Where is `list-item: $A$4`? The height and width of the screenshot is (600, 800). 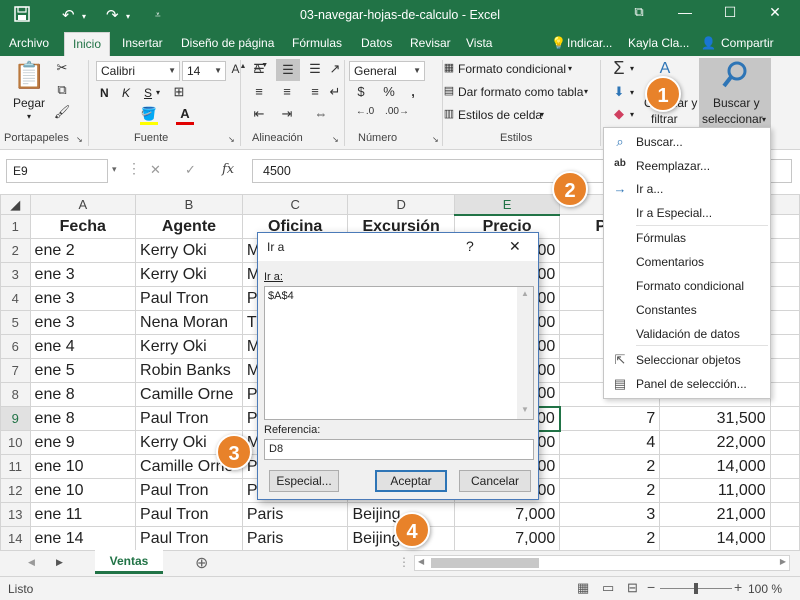
list-item: $A$4 is located at coordinates (281, 296).